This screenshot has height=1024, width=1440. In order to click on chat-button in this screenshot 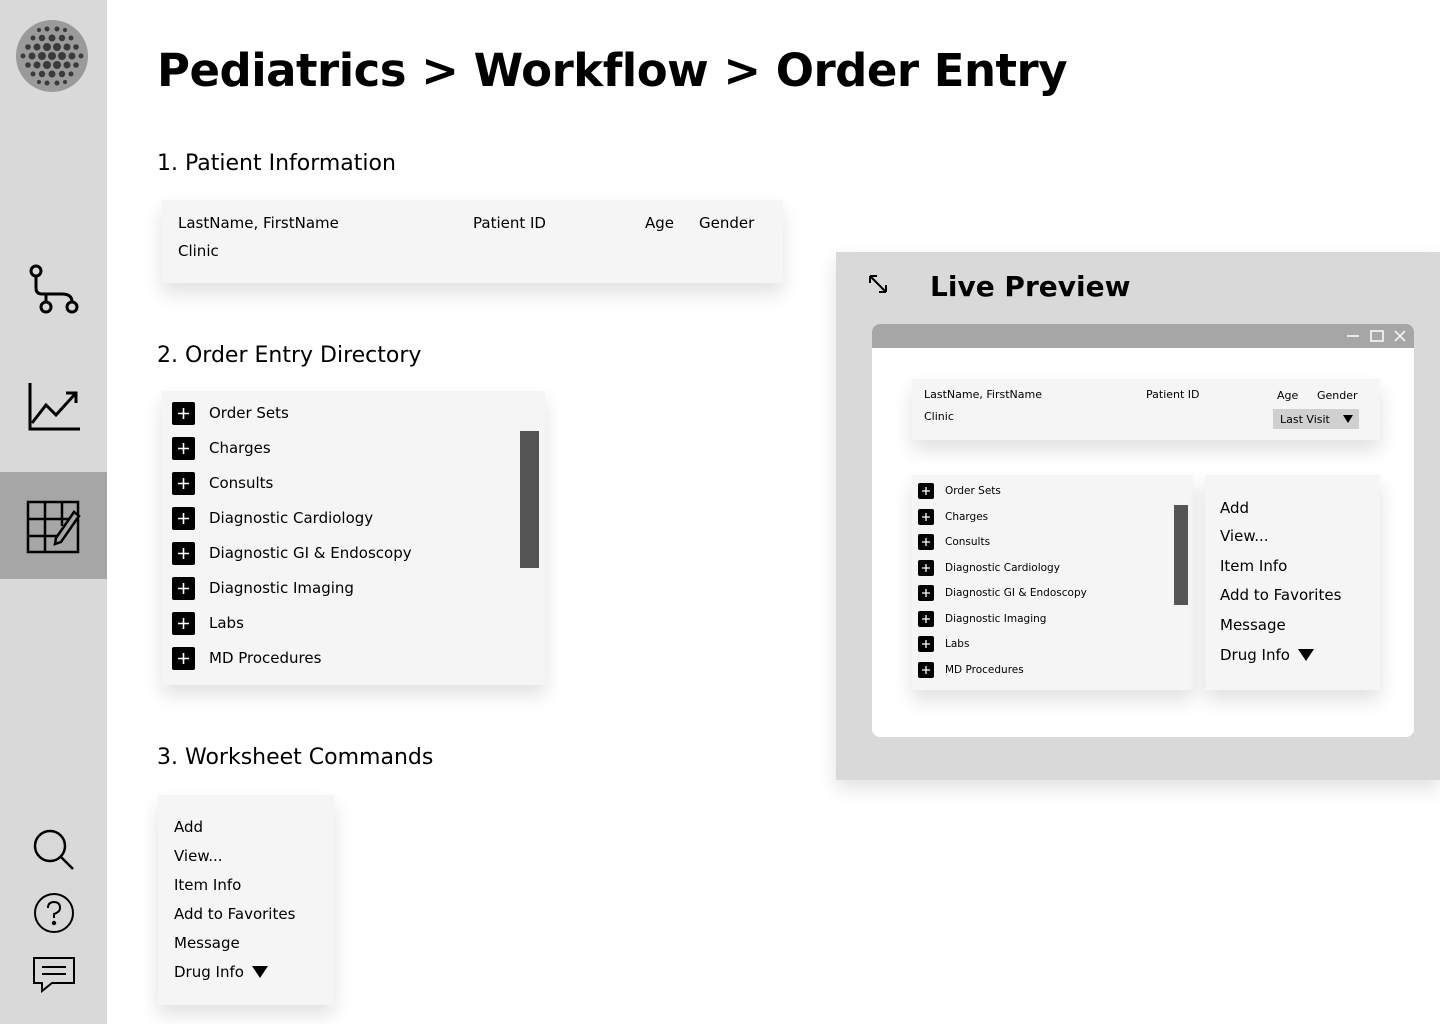, I will do `click(53, 974)`.